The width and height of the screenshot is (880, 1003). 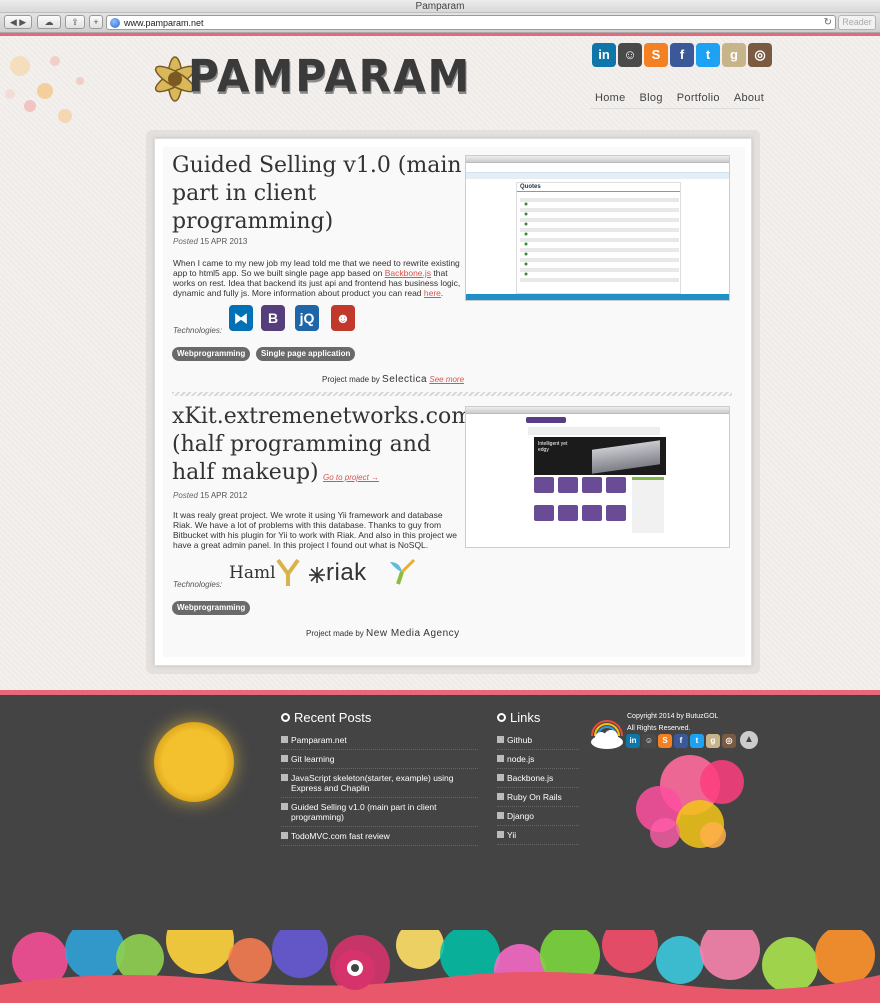 What do you see at coordinates (224, 241) in the screenshot?
I see `date-value: 15 APR 2013` at bounding box center [224, 241].